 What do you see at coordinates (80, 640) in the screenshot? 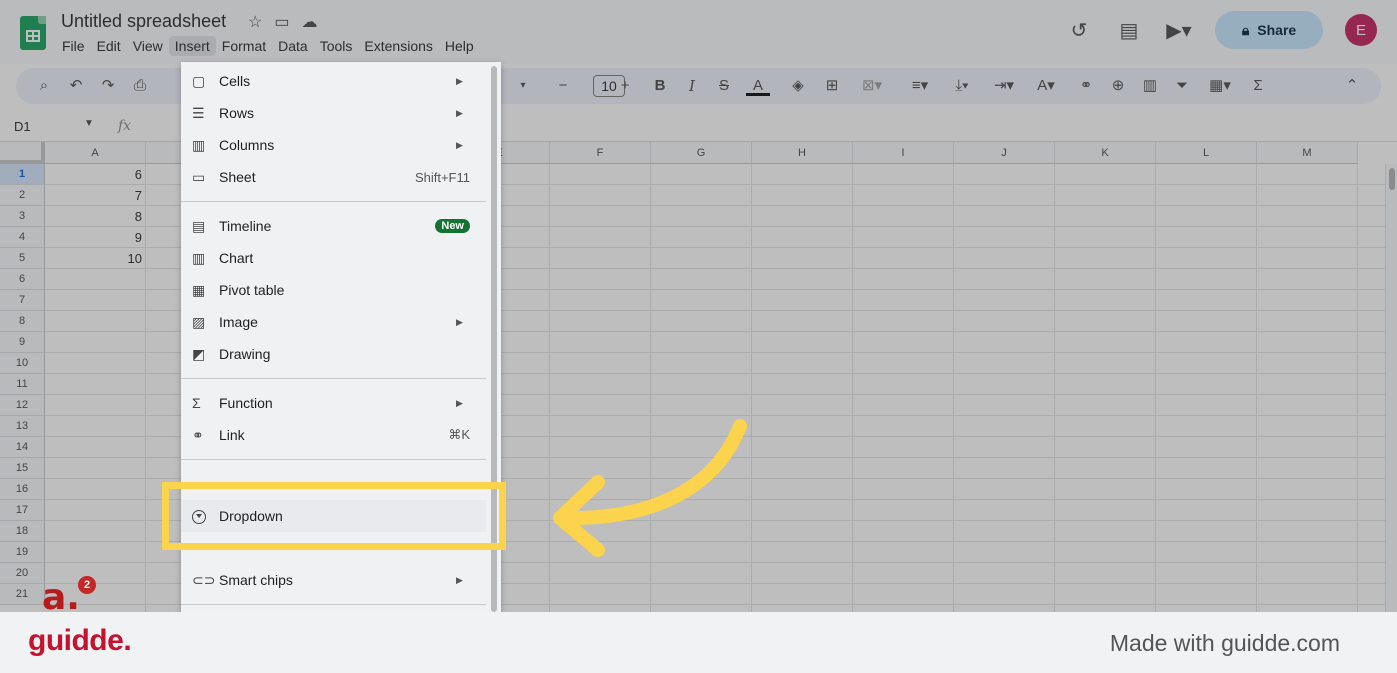
I see `guidde-brand: guidde.` at bounding box center [80, 640].